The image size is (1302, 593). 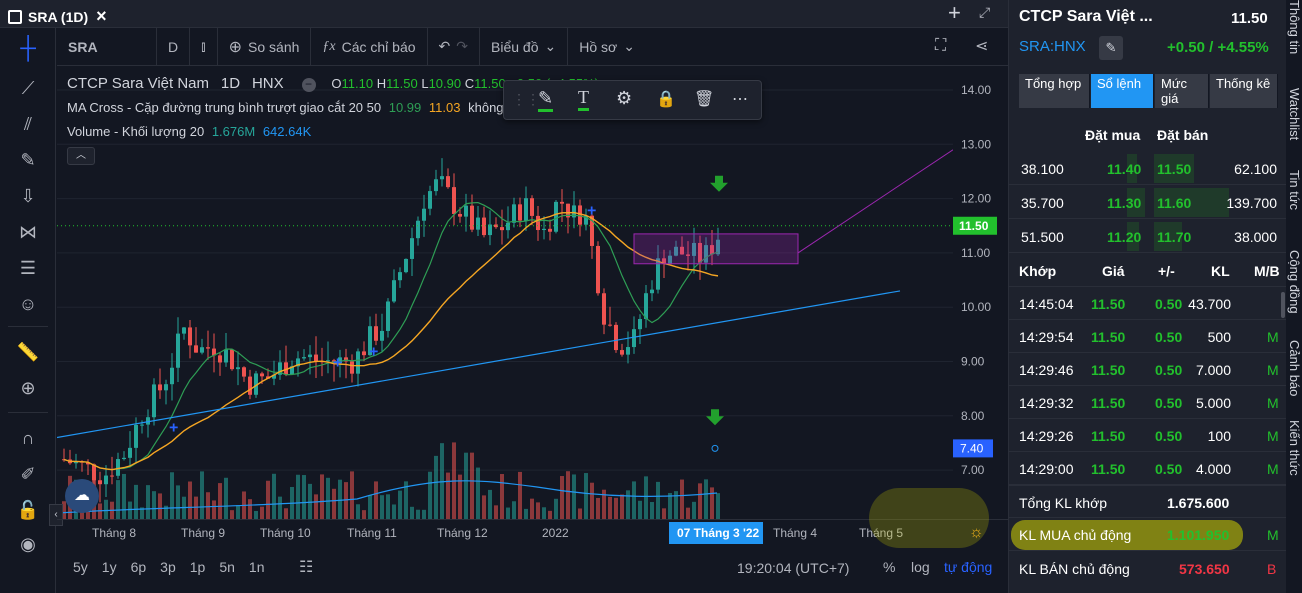 I want to click on lock-icon: 🔒, so click(x=666, y=99).